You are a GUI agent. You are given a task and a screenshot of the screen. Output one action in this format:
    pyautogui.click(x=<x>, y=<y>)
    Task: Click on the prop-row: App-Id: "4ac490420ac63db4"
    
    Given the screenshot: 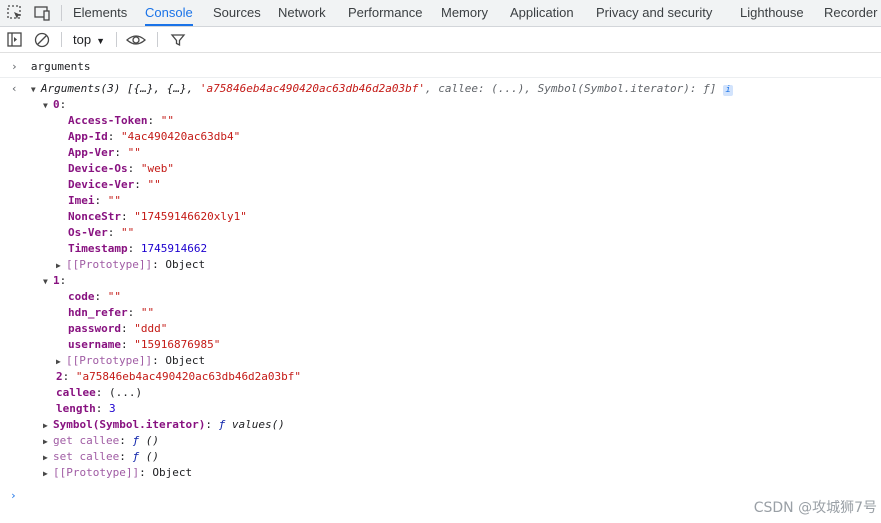 What is the action you would take?
    pyautogui.click(x=154, y=136)
    